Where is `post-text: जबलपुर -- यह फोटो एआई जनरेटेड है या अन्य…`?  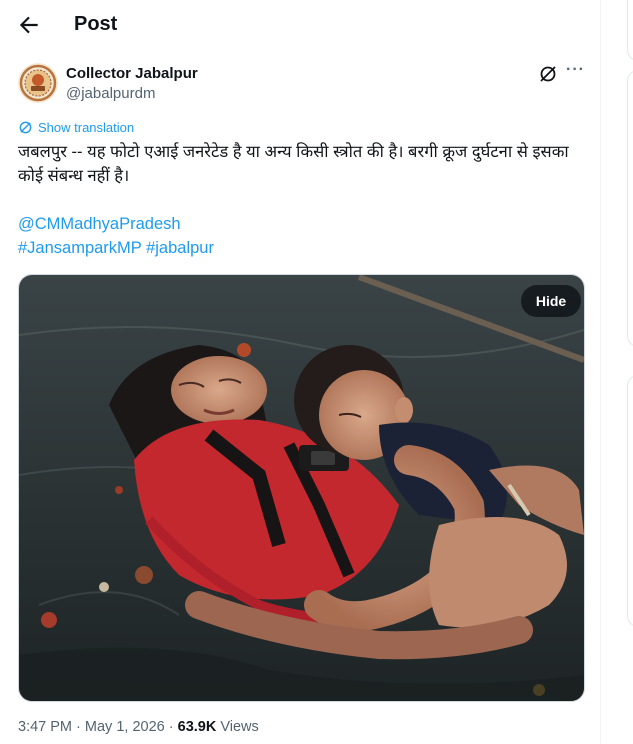
post-text: जबलपुर -- यह फोटो एआई जनरेटेड है या अन्य… is located at coordinates (293, 164).